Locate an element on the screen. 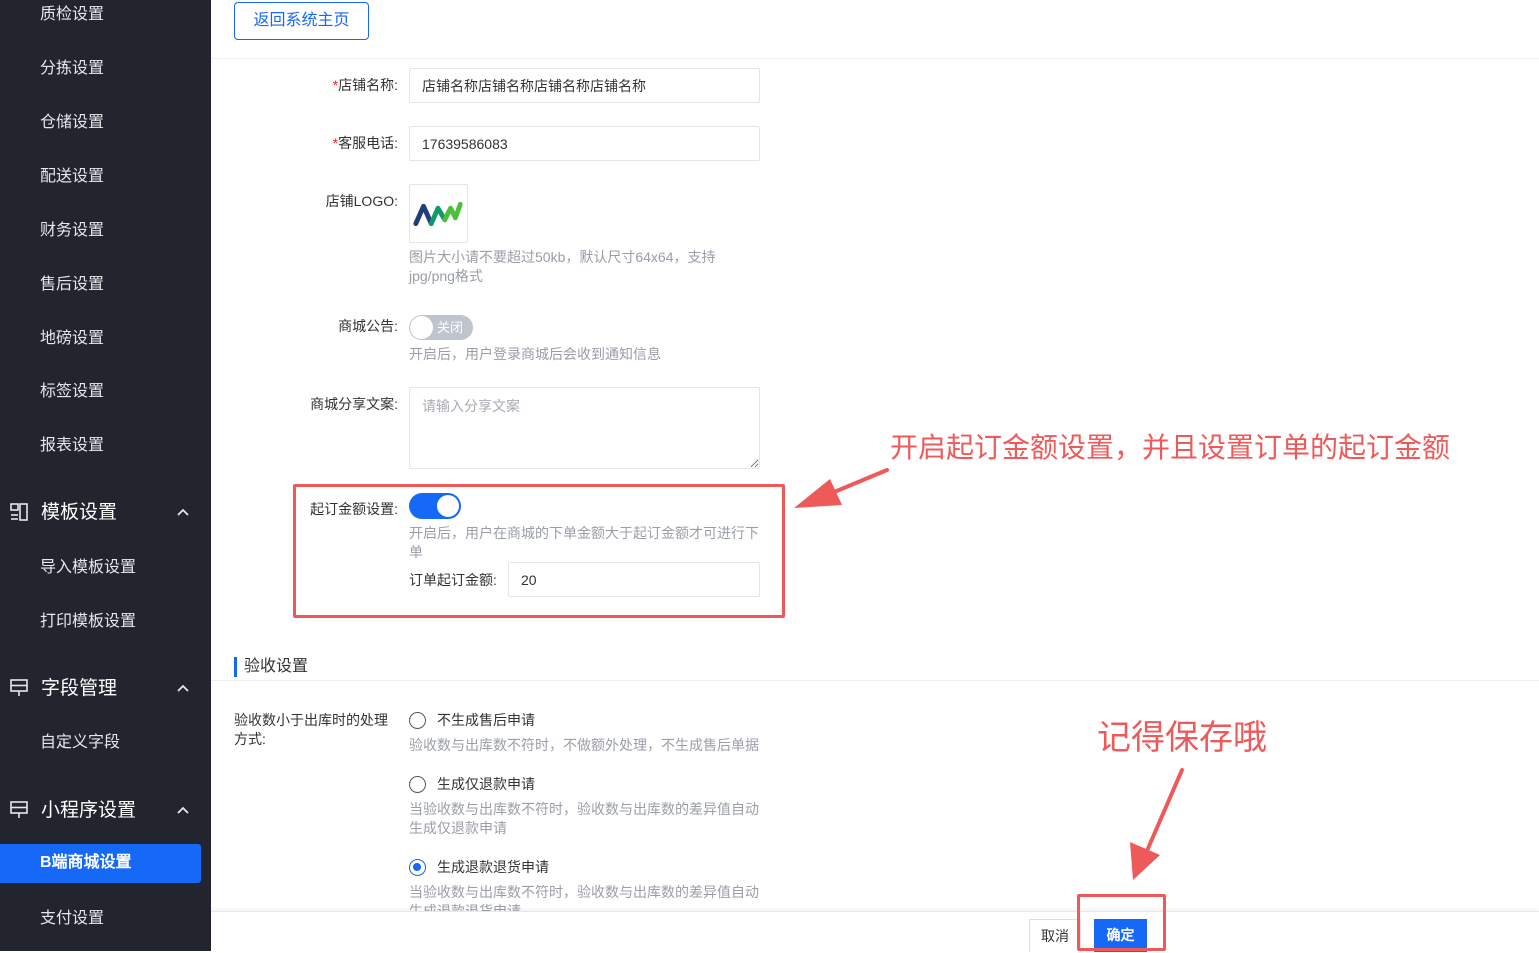 This screenshot has height=953, width=1539. announcement-switch: 关闭 is located at coordinates (441, 327).